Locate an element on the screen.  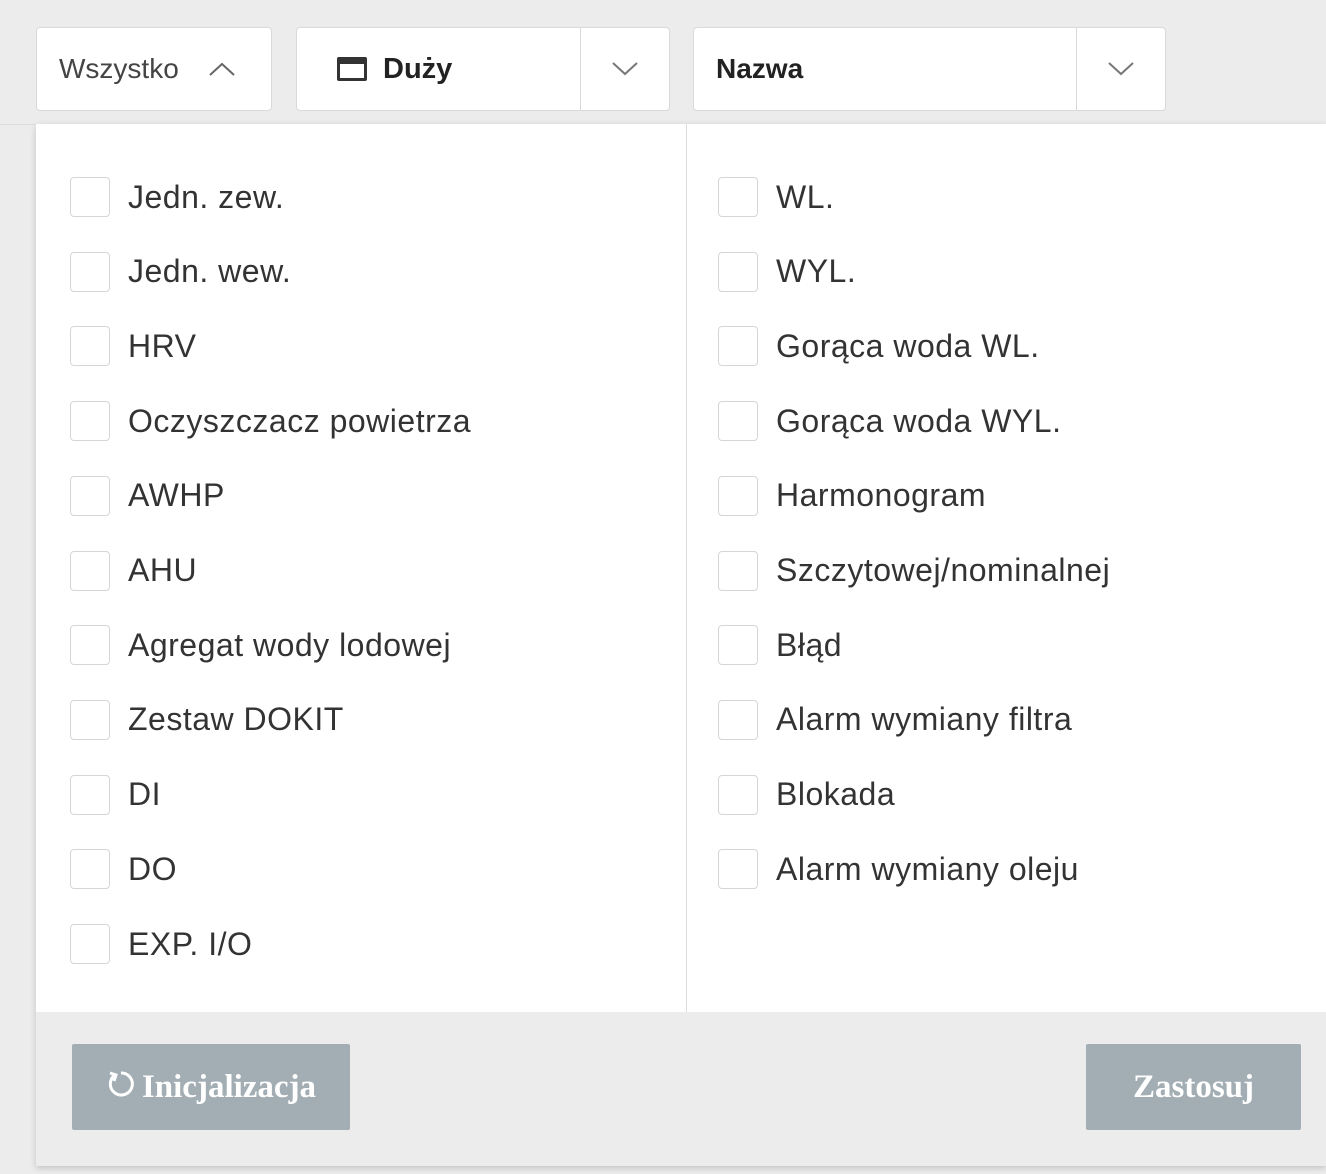
filter-option: Gorąca woda WL. is located at coordinates (879, 346).